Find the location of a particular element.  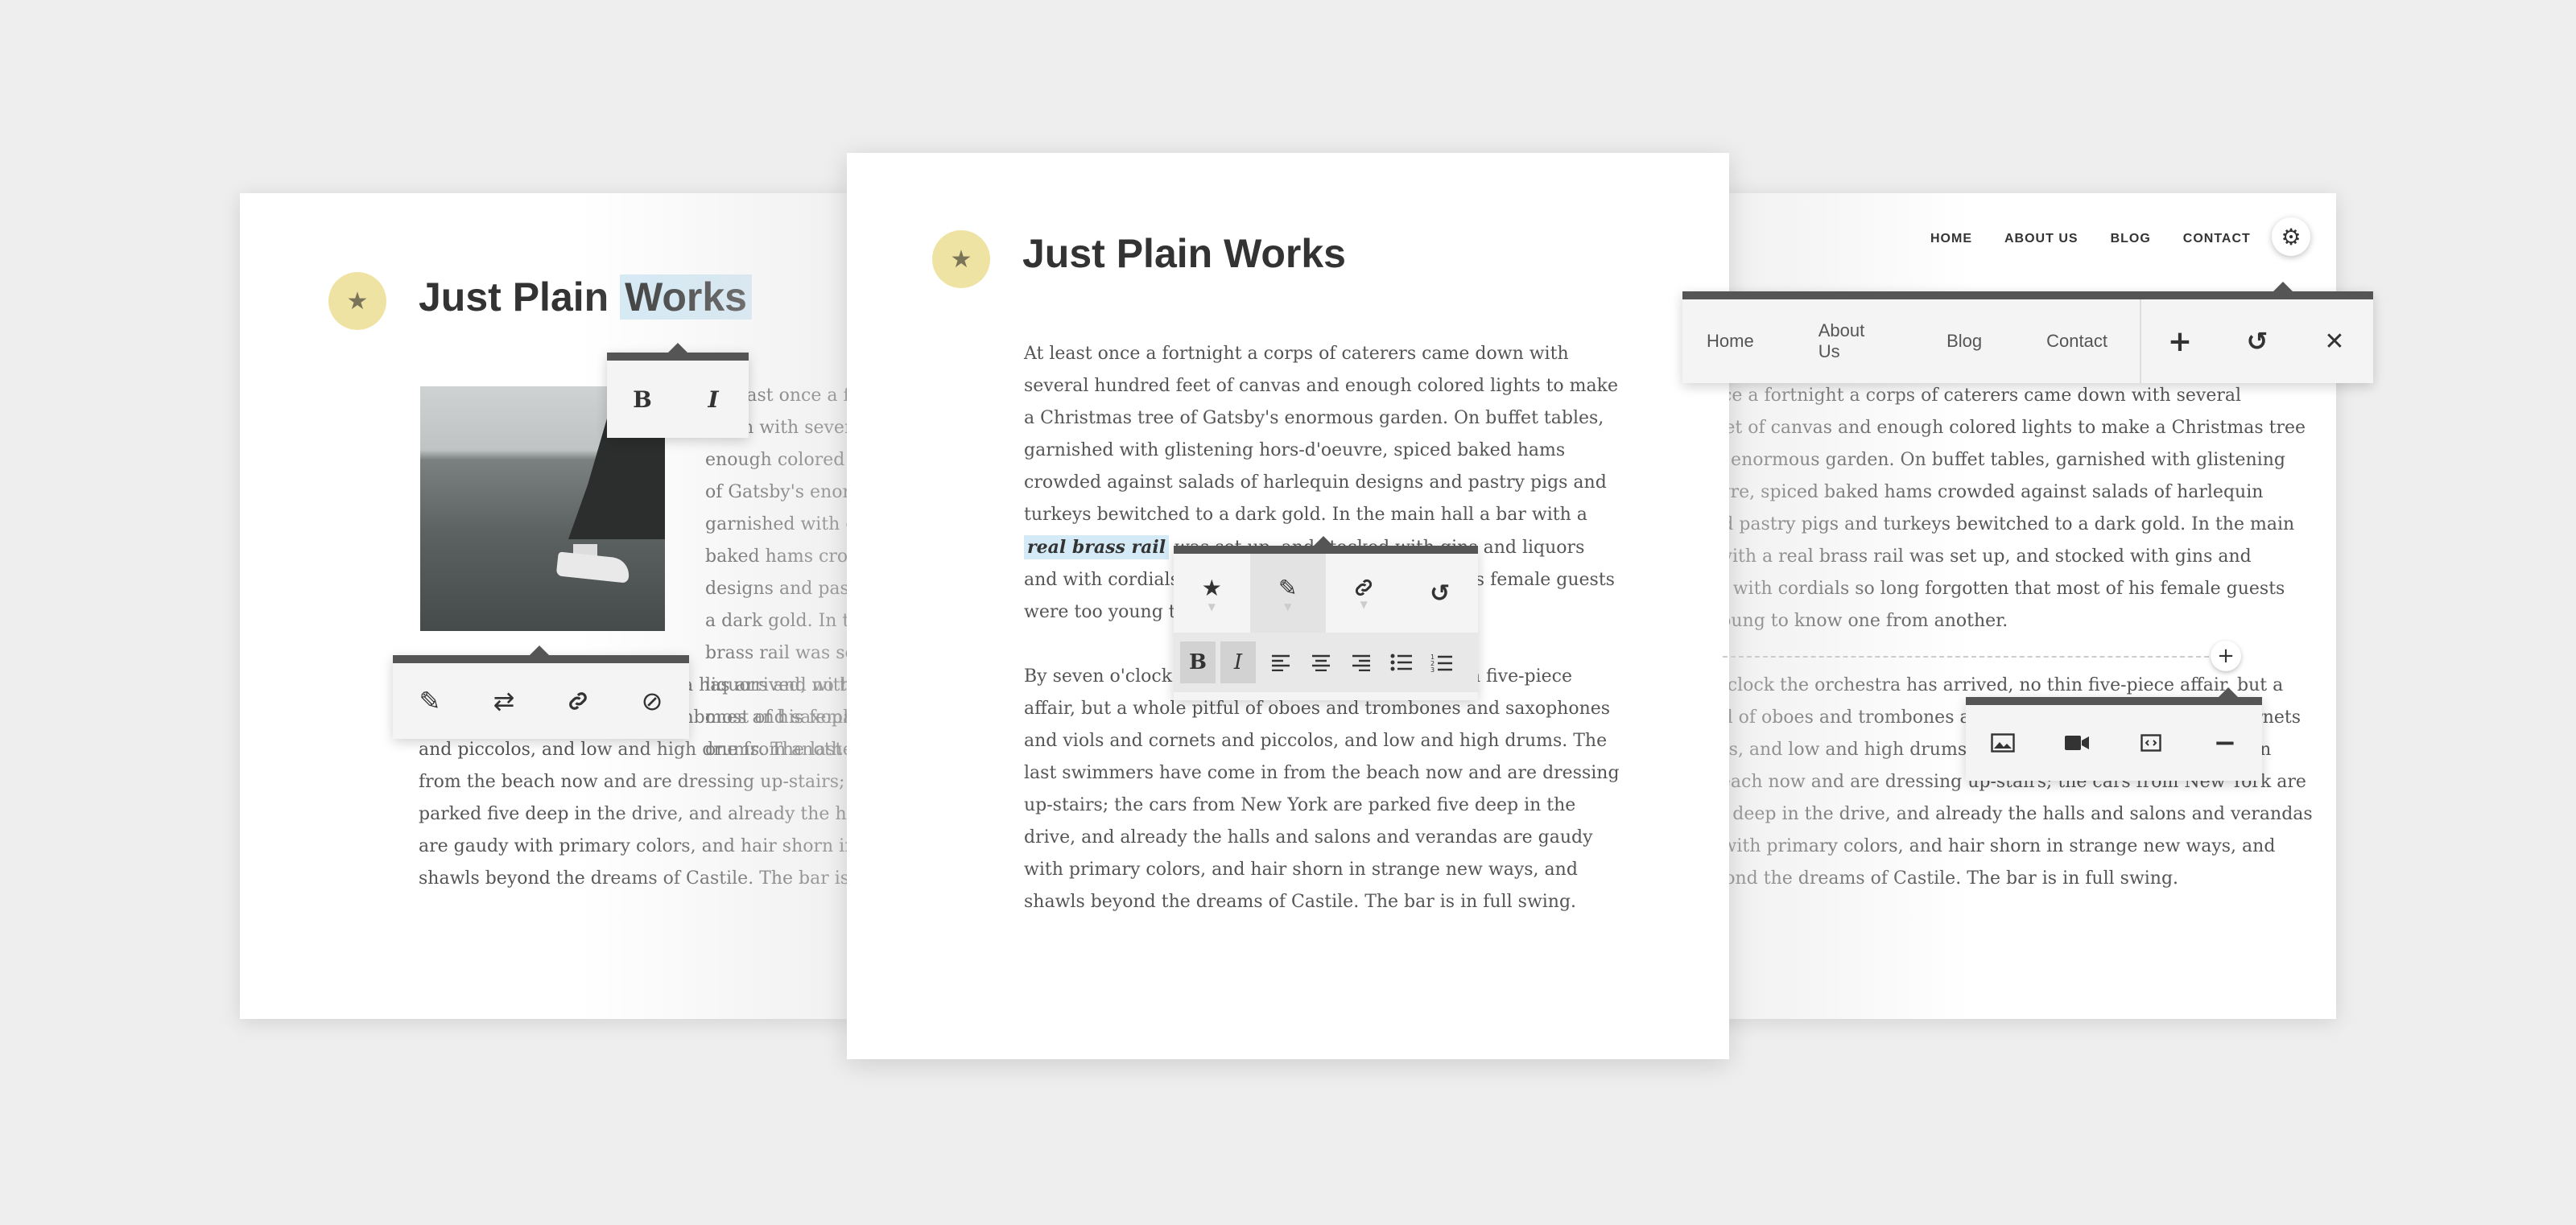

menu-actions: + ↺ ✕ is located at coordinates (2256, 341).